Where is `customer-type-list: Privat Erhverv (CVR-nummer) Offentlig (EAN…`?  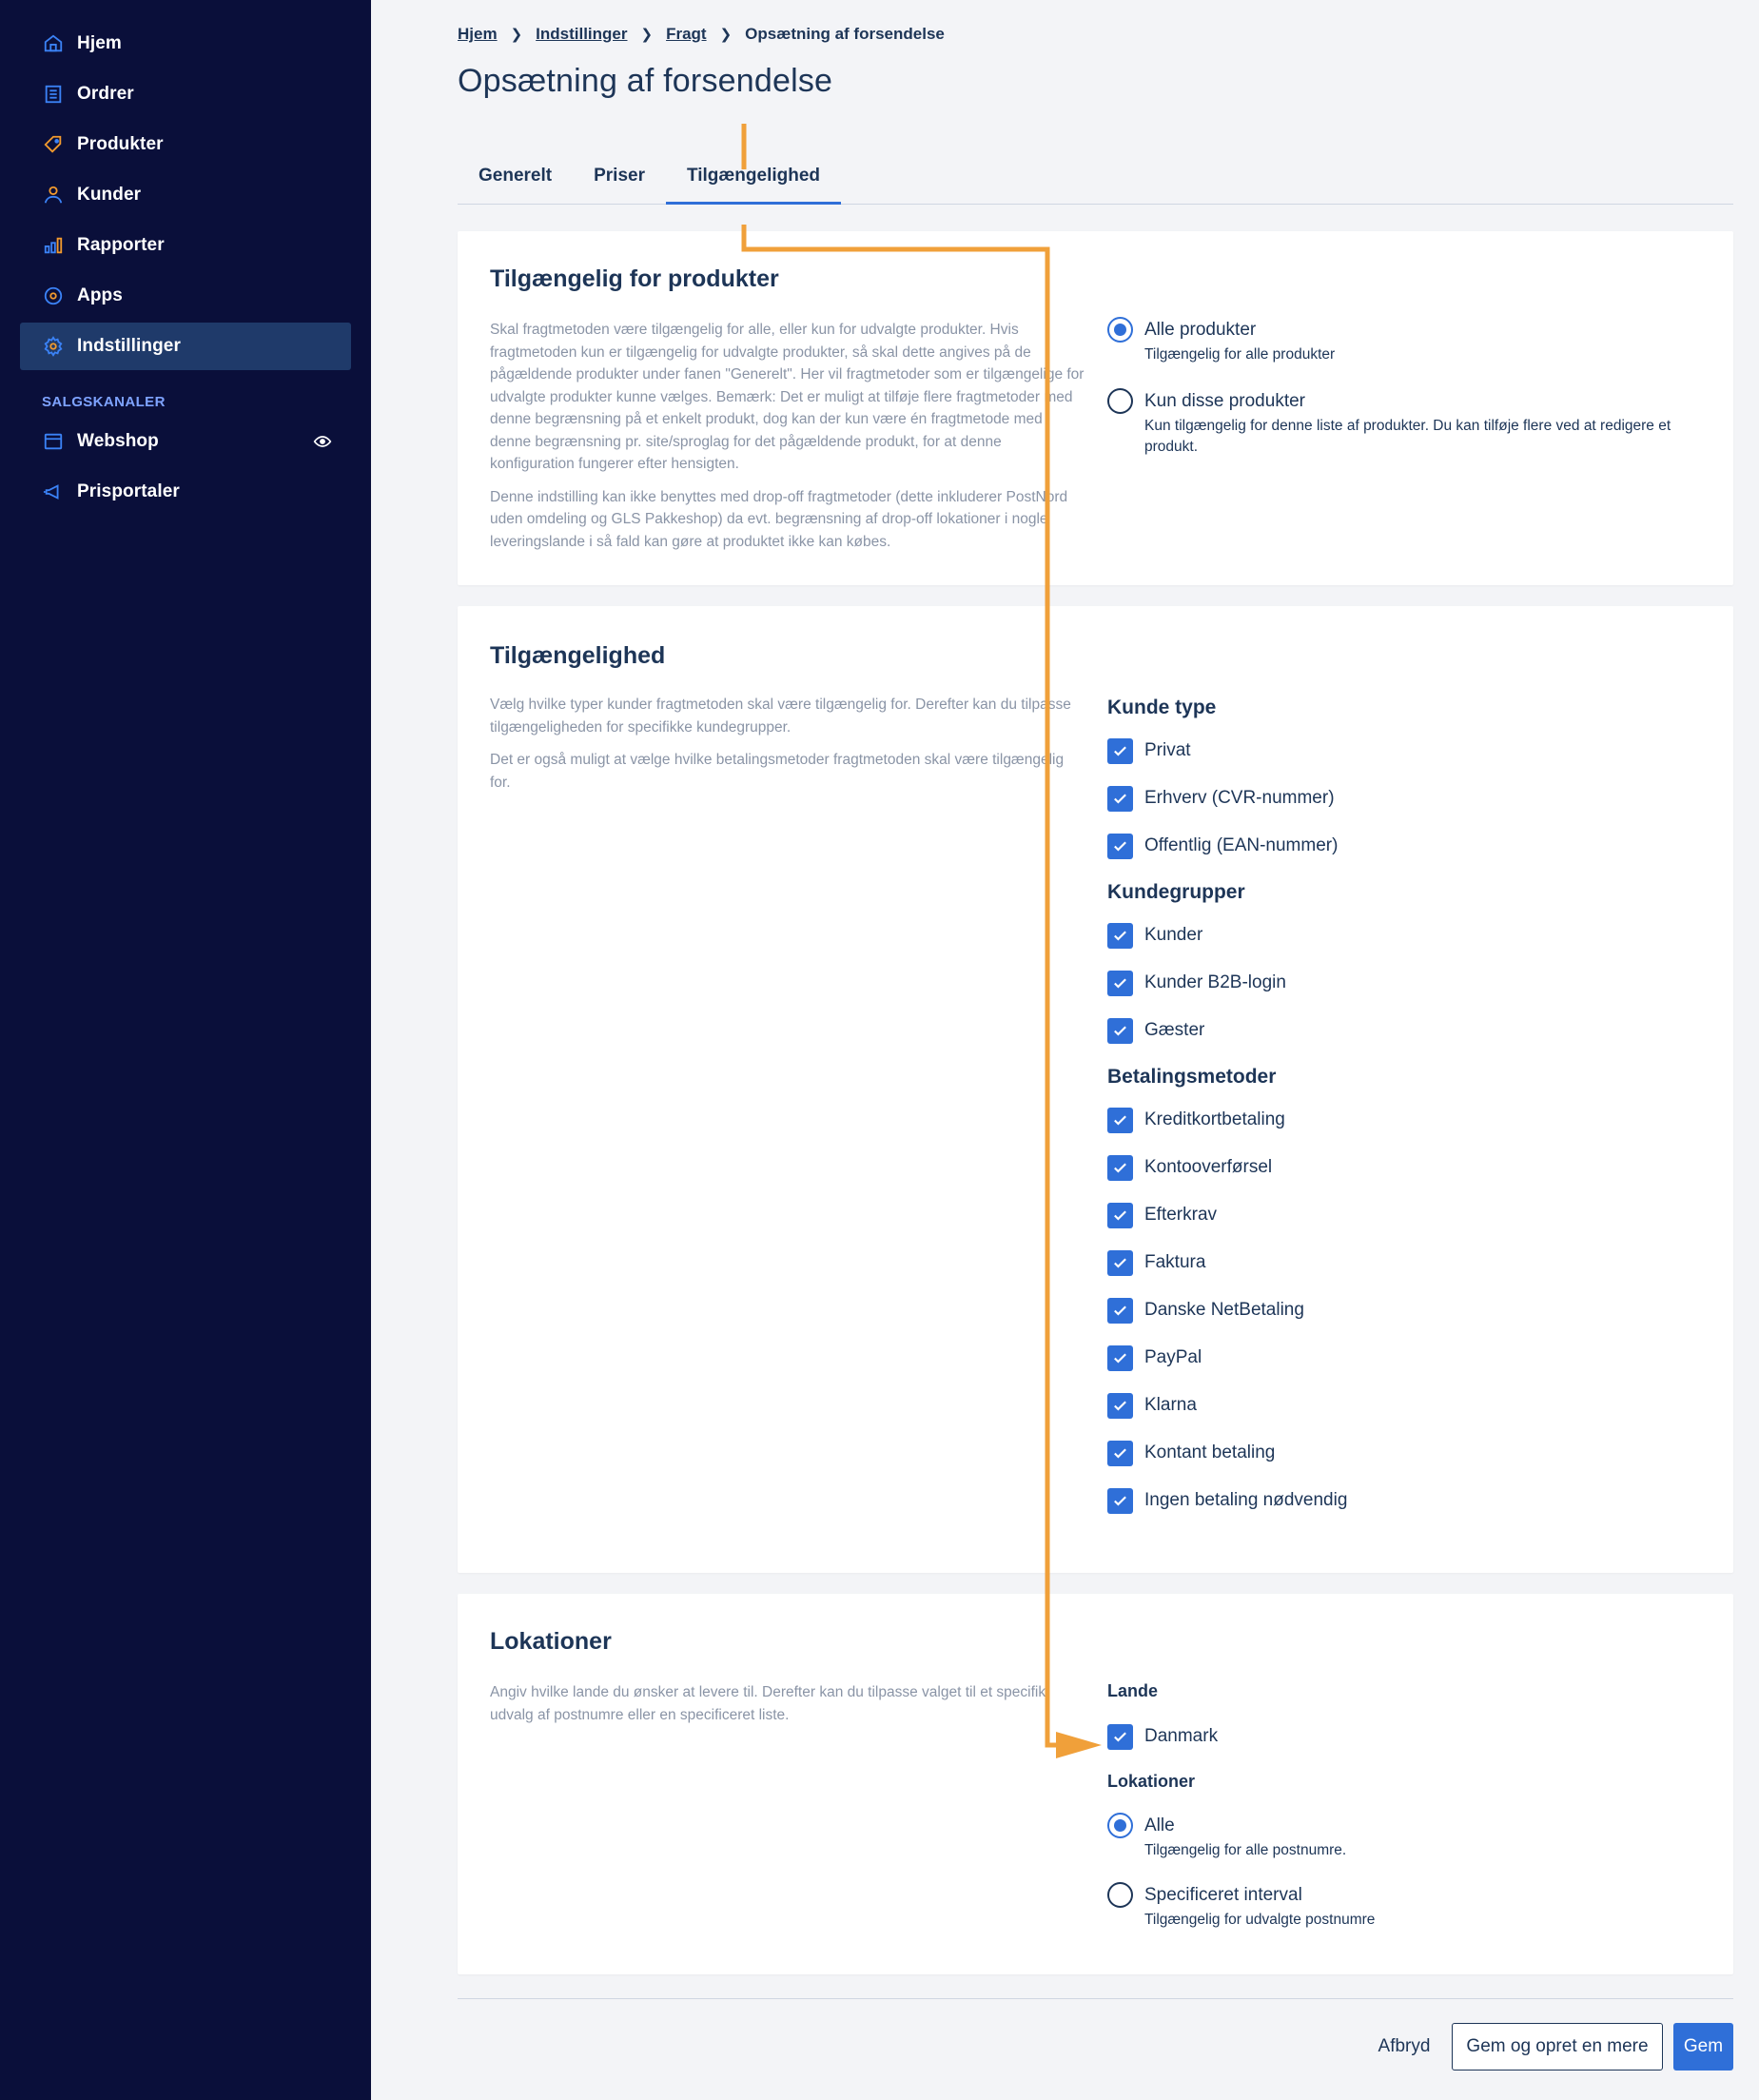
customer-type-list: Privat Erhverv (CVR-nummer) Offentlig (EAN… is located at coordinates (1227, 798).